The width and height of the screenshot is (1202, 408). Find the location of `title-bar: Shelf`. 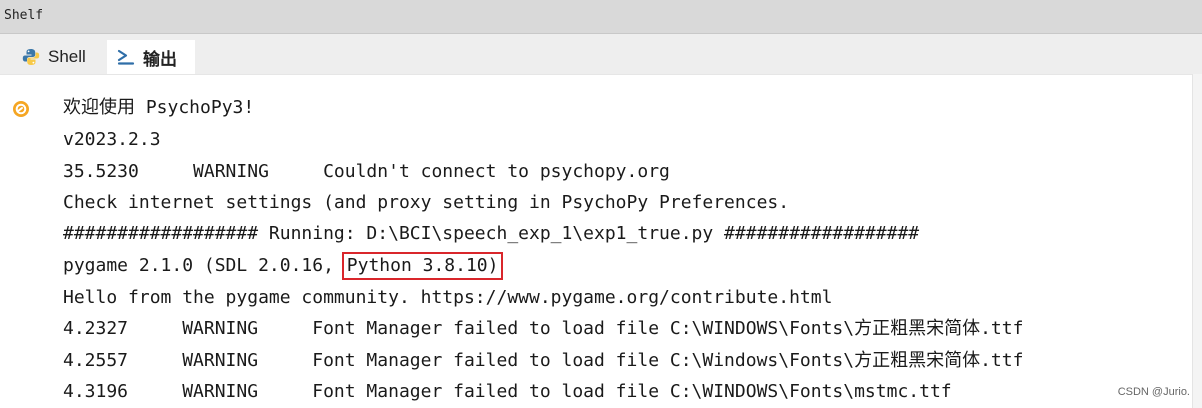

title-bar: Shelf is located at coordinates (601, 17).